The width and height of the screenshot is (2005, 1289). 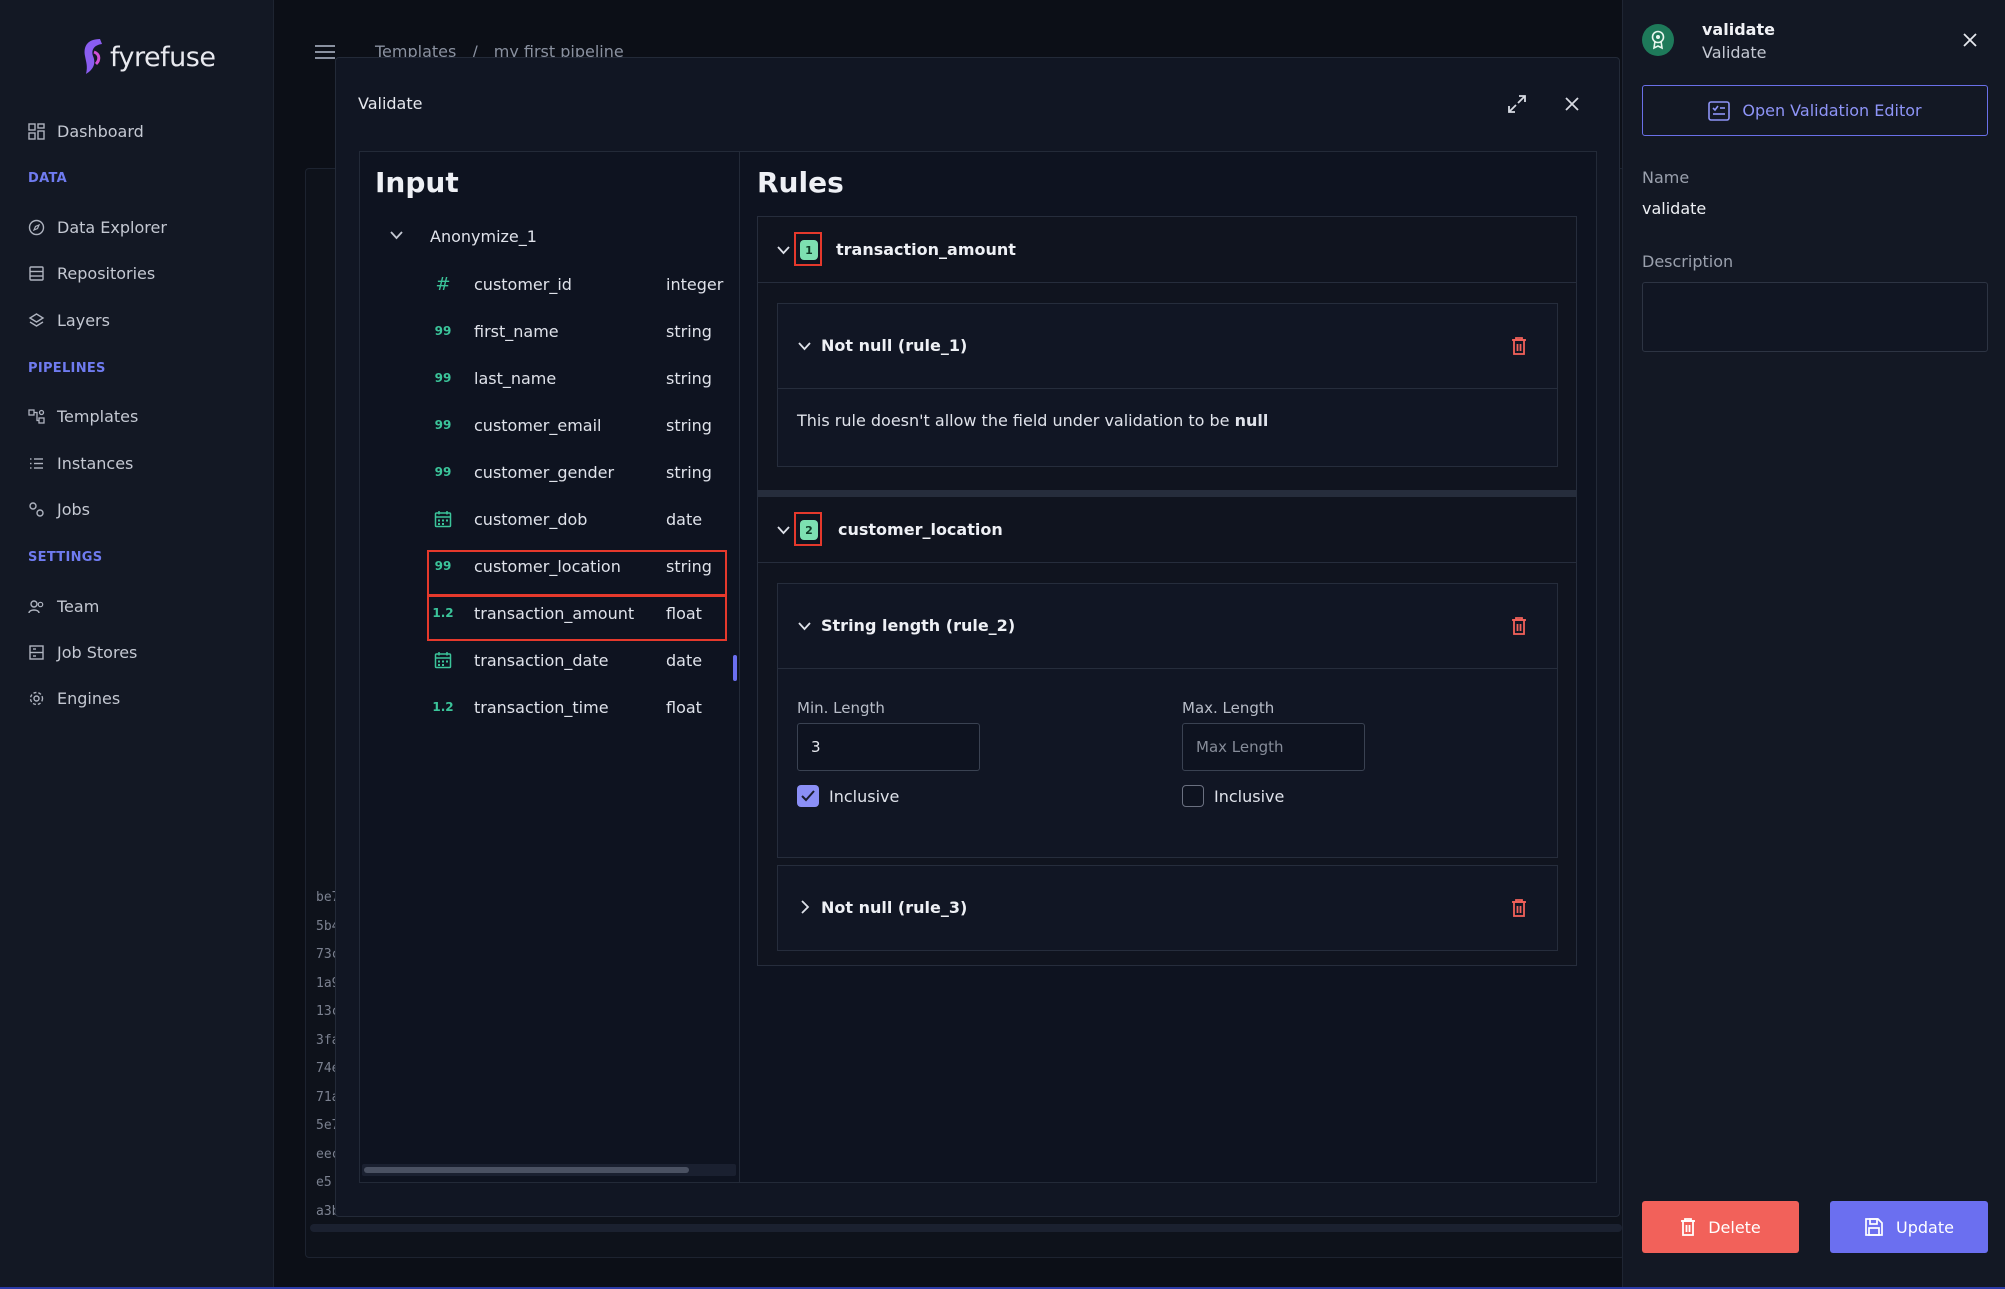 I want to click on description-textarea, so click(x=1815, y=317).